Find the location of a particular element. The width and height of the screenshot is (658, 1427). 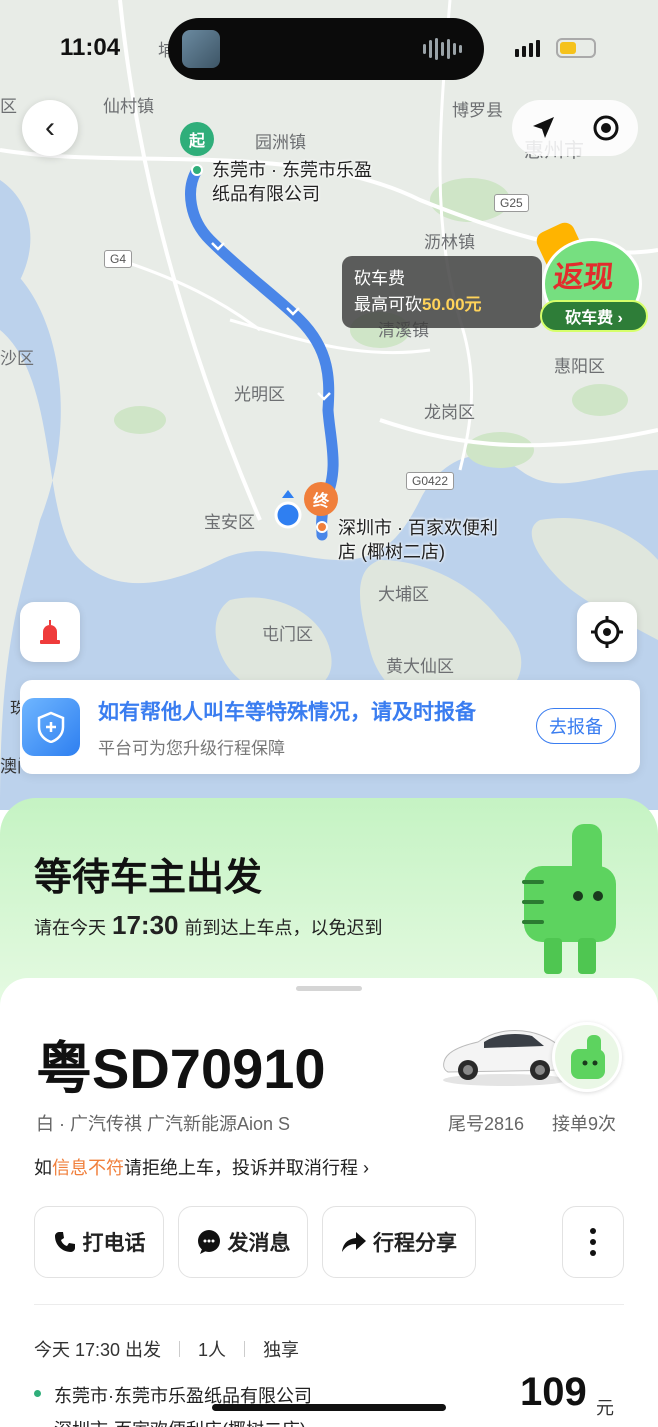

phone-icon is located at coordinates (64, 1242).